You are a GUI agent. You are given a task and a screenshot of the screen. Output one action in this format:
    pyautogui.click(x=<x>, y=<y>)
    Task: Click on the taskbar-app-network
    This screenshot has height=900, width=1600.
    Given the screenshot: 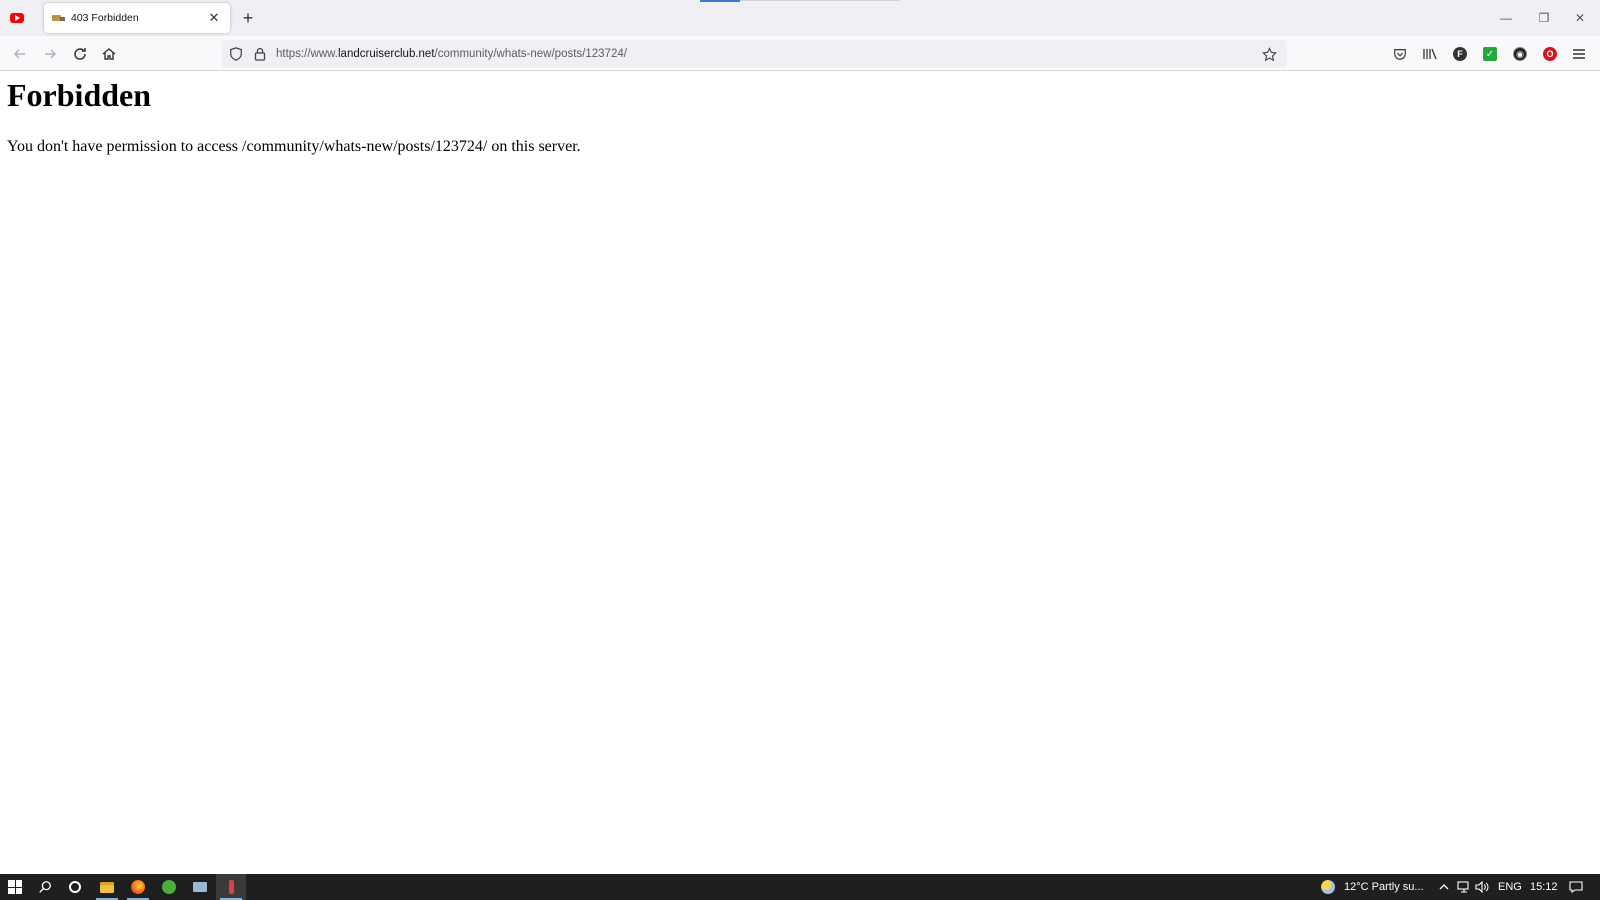 What is the action you would take?
    pyautogui.click(x=200, y=887)
    